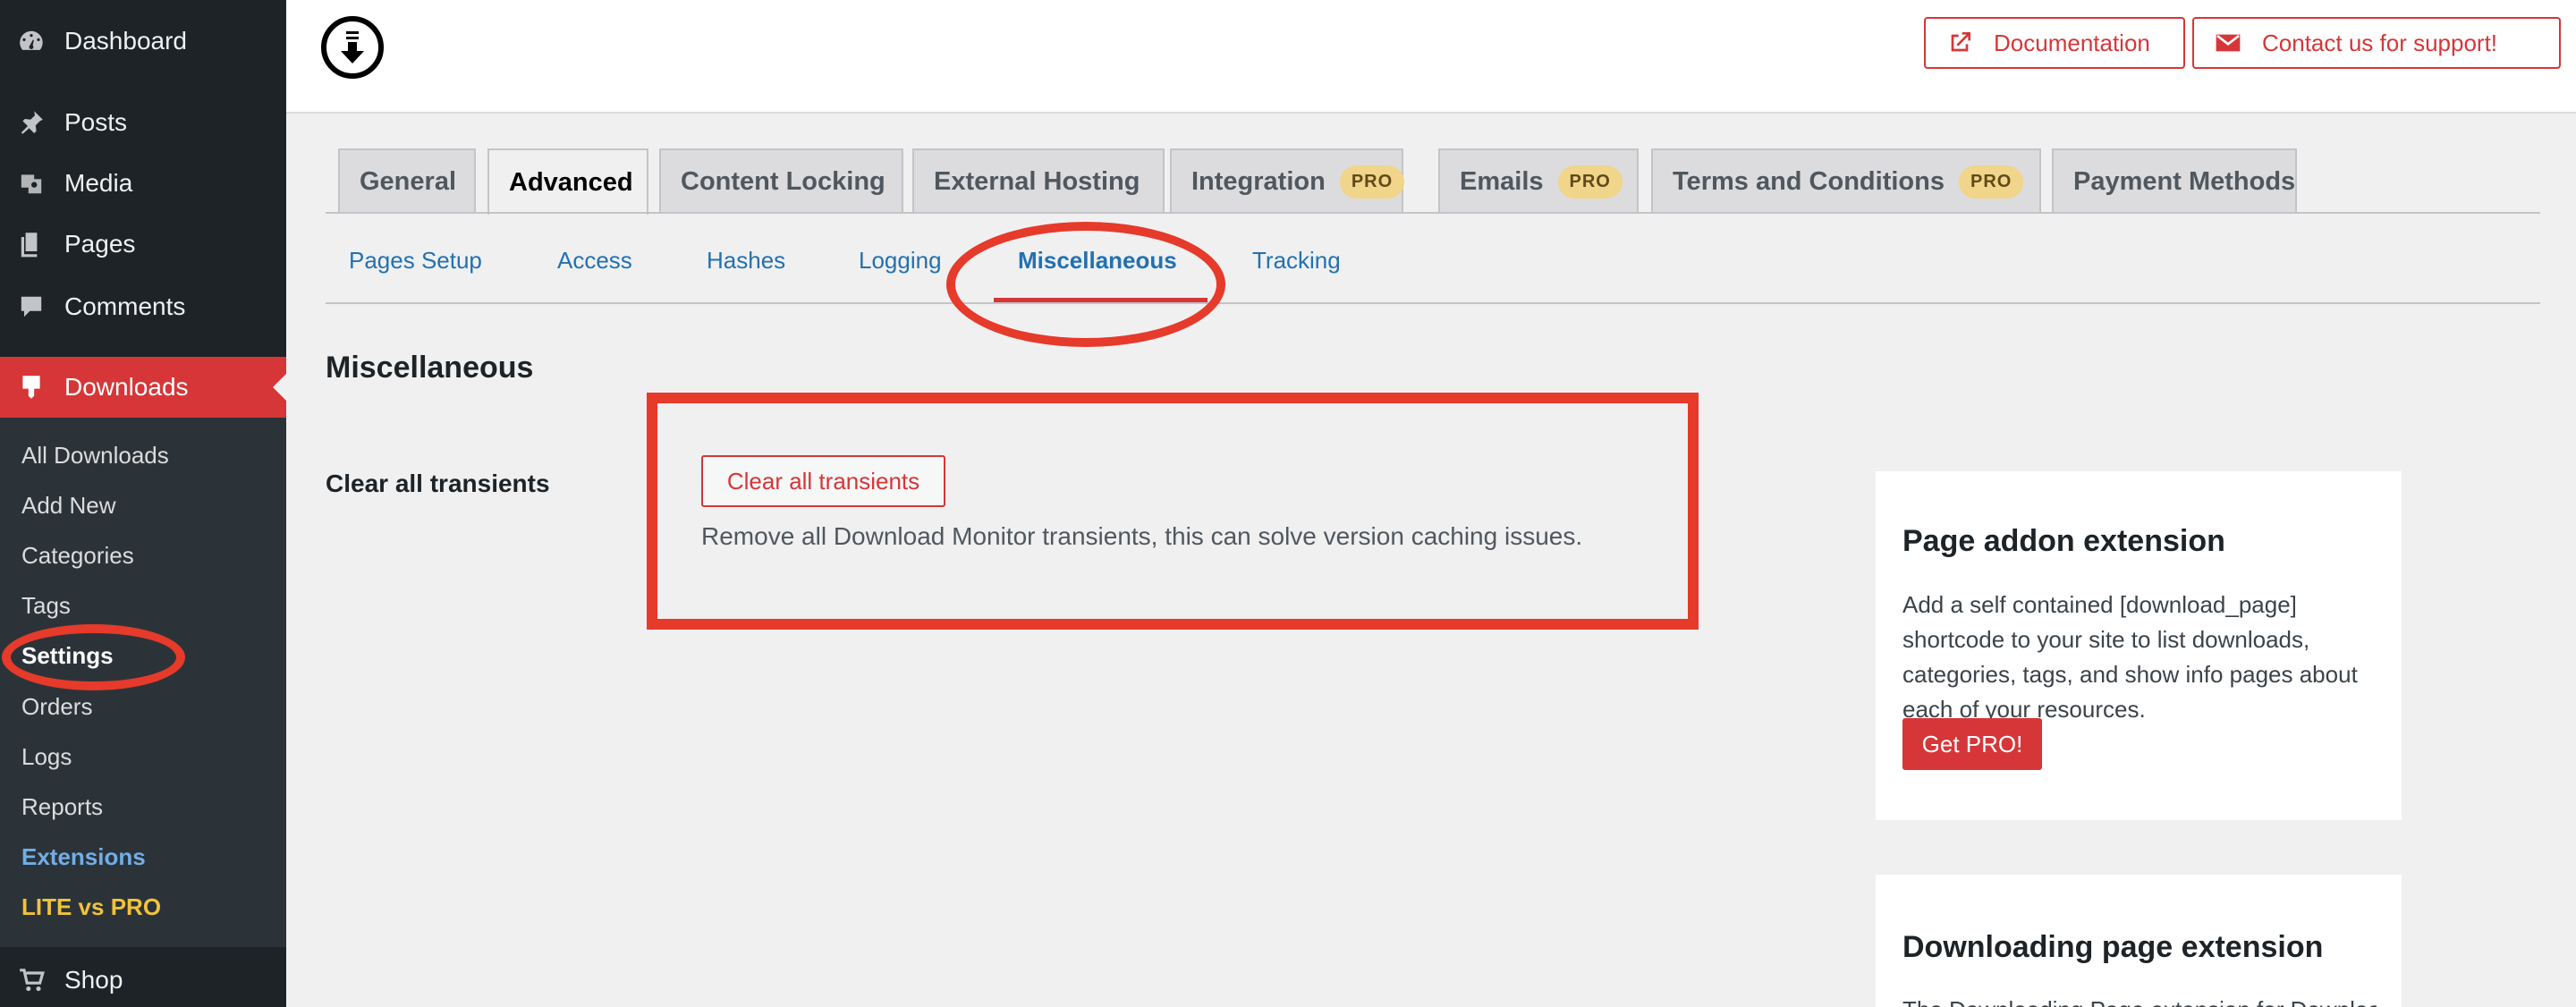 The image size is (2576, 1007). What do you see at coordinates (1433, 303) in the screenshot?
I see `subtabs-divider` at bounding box center [1433, 303].